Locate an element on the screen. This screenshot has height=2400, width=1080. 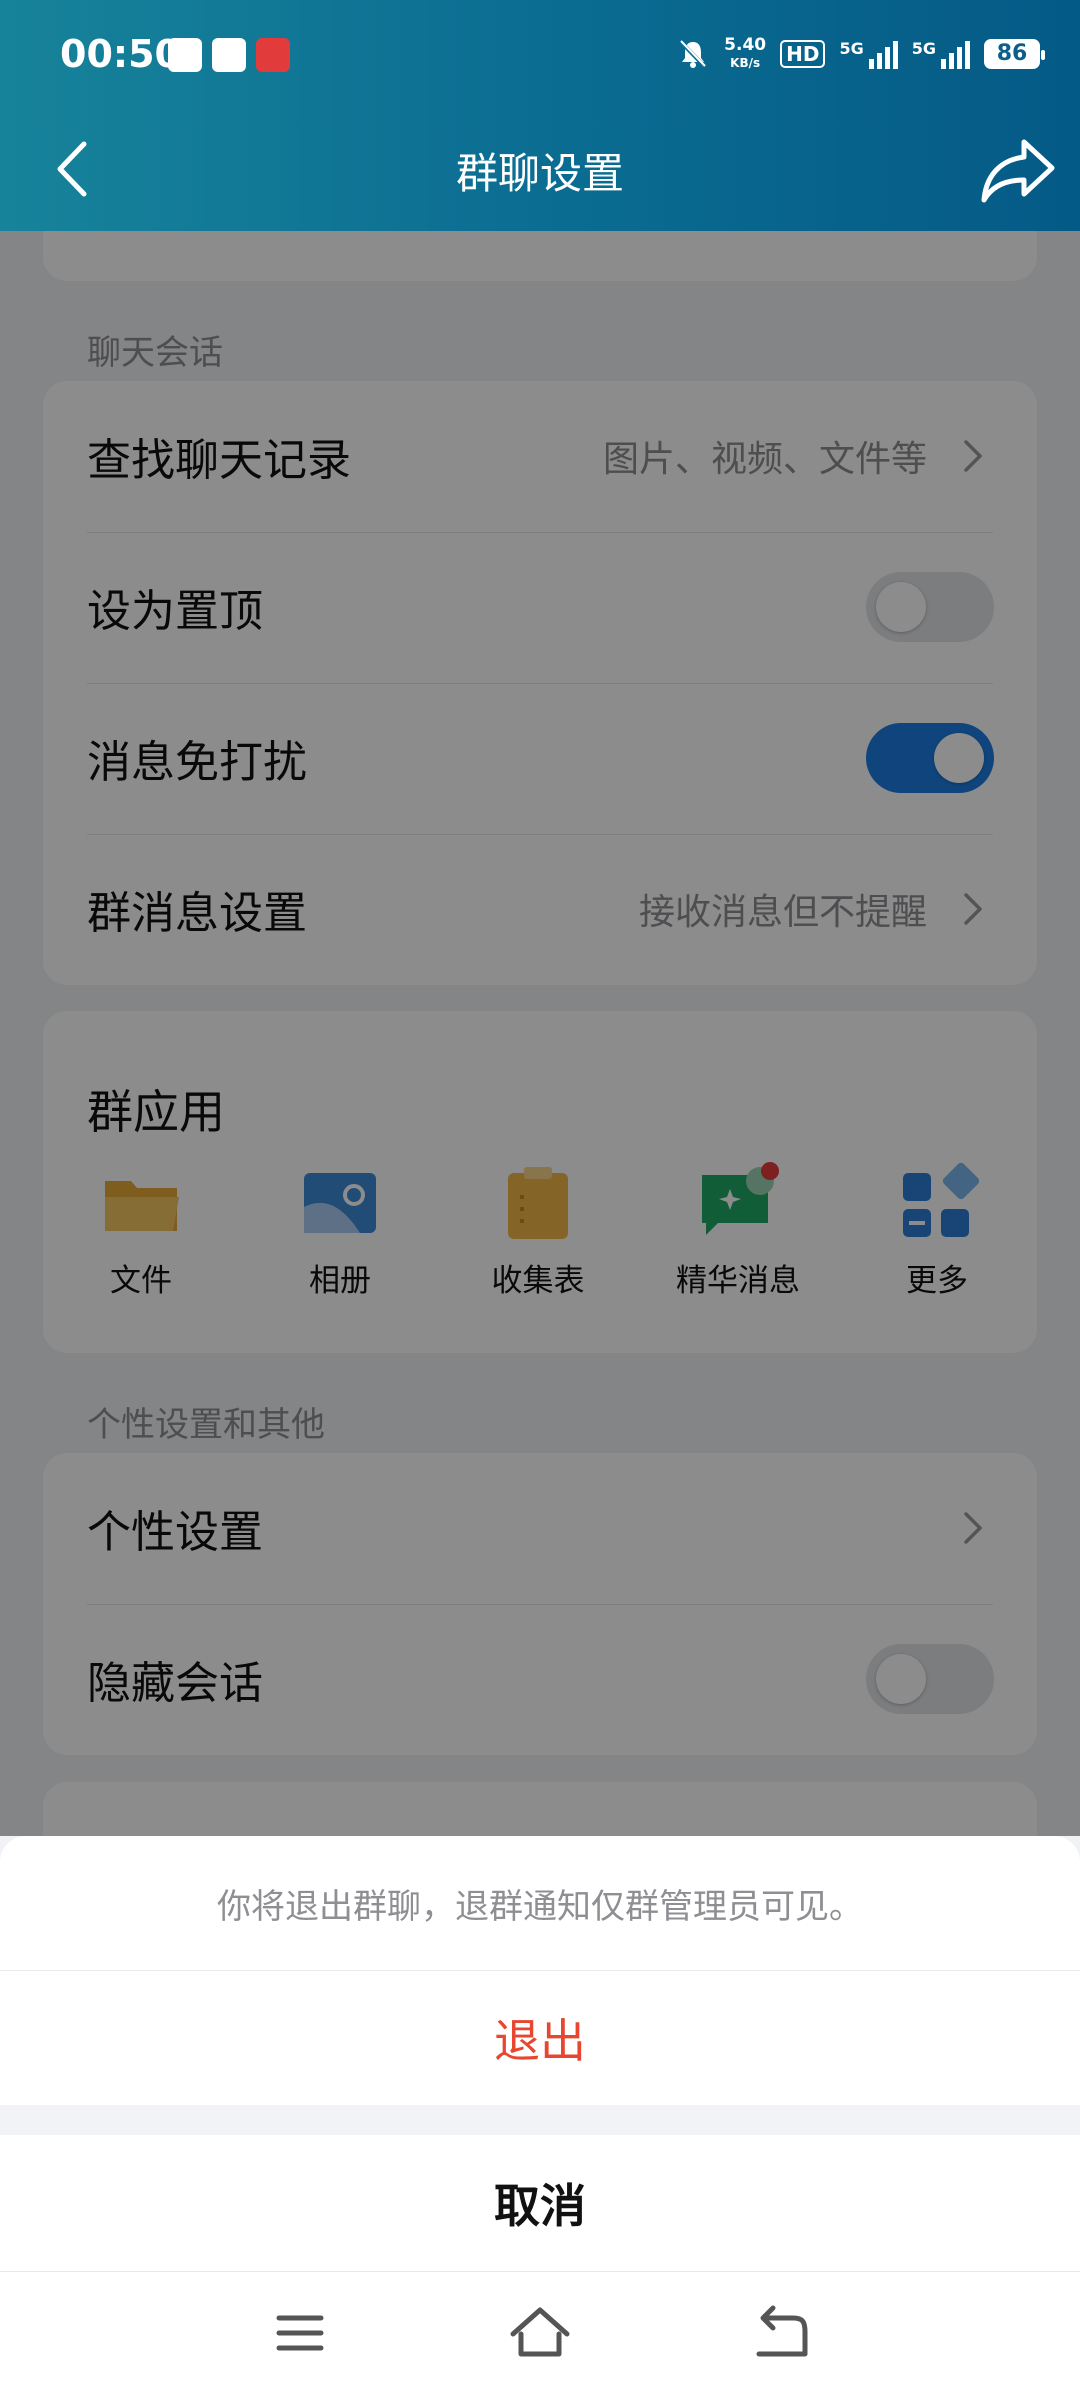
menu-icon is located at coordinates (300, 2333).